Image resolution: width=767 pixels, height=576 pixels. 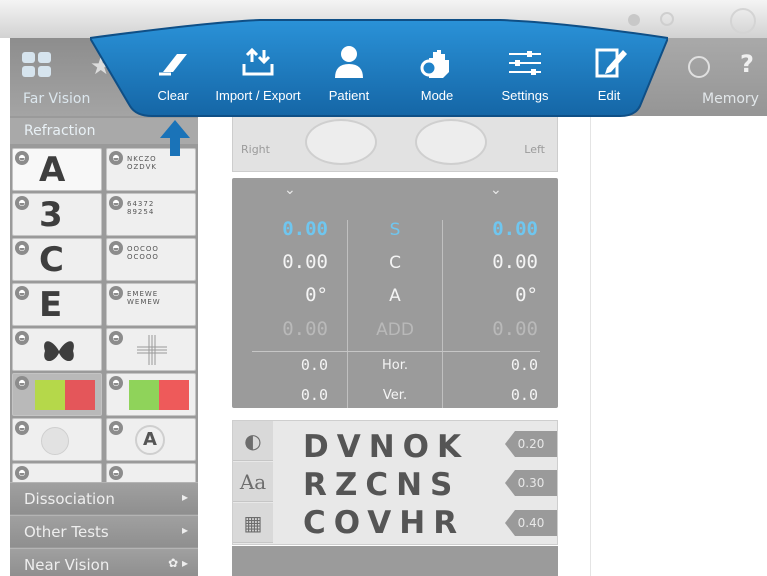 I want to click on test-cell-a-circle: ◓ A, so click(x=151, y=439).